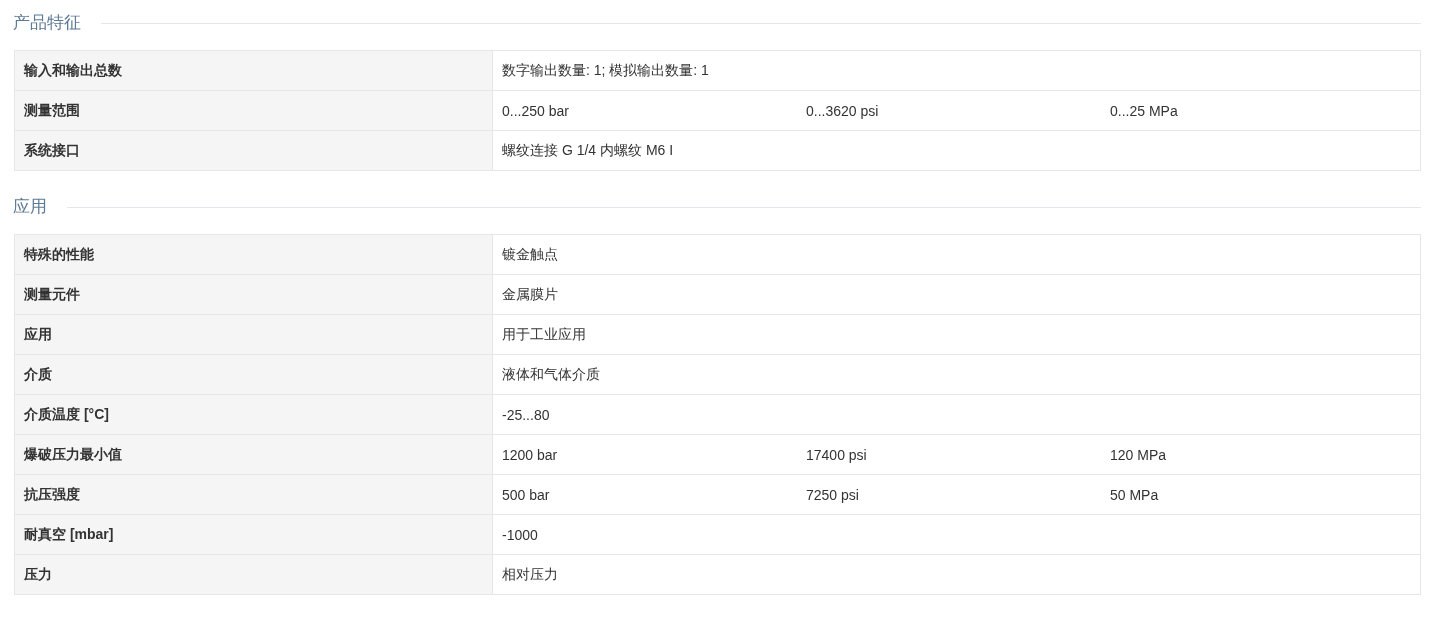  I want to click on row-label: 耐真空 [mbar], so click(254, 534).